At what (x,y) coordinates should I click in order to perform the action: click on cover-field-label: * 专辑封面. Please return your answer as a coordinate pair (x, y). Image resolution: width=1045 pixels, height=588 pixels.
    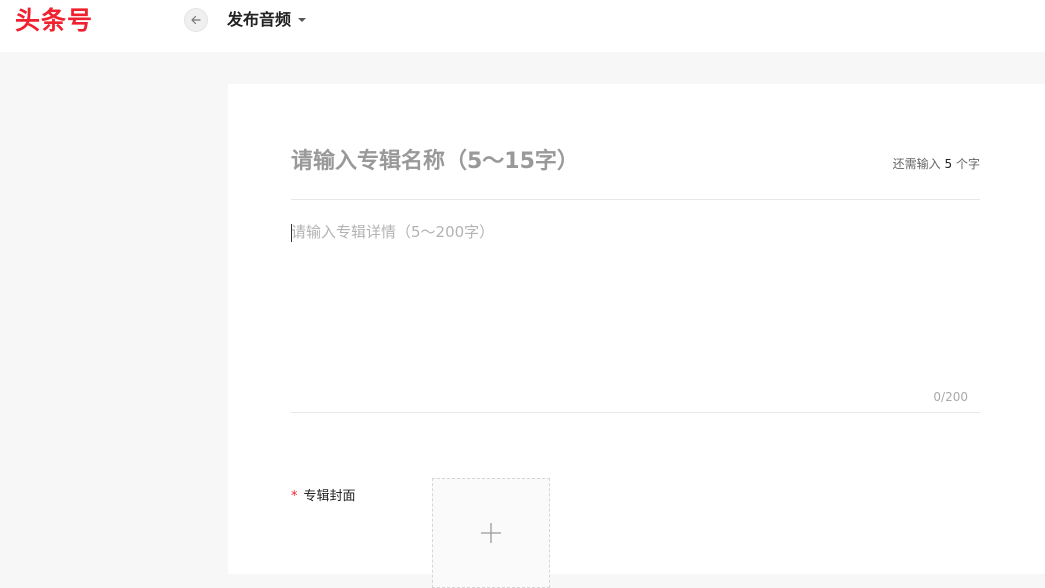
    Looking at the image, I should click on (323, 494).